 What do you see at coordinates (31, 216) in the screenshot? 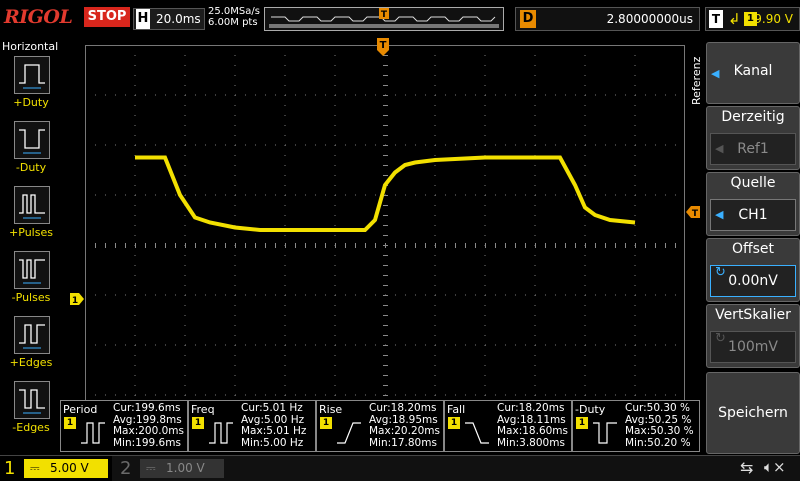
I see `left-menu-item-pulses-pos: +Pulses` at bounding box center [31, 216].